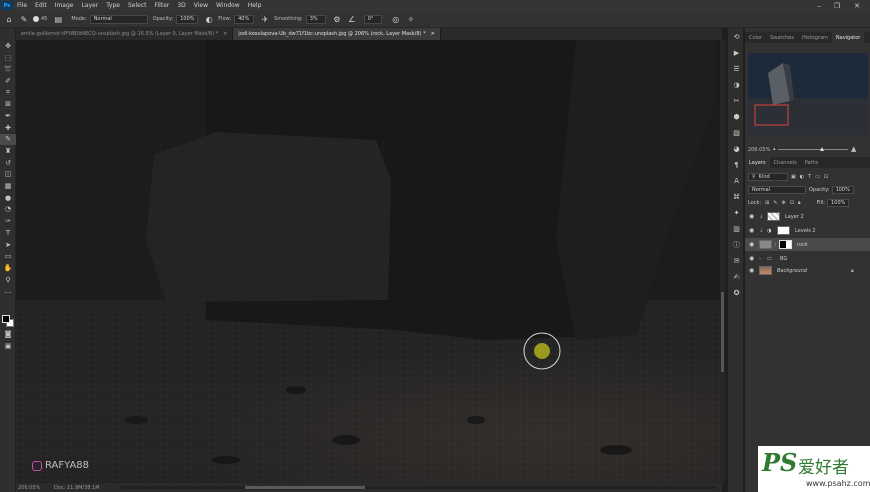 The width and height of the screenshot is (870, 492). I want to click on properties-icon: ☰, so click(736, 69).